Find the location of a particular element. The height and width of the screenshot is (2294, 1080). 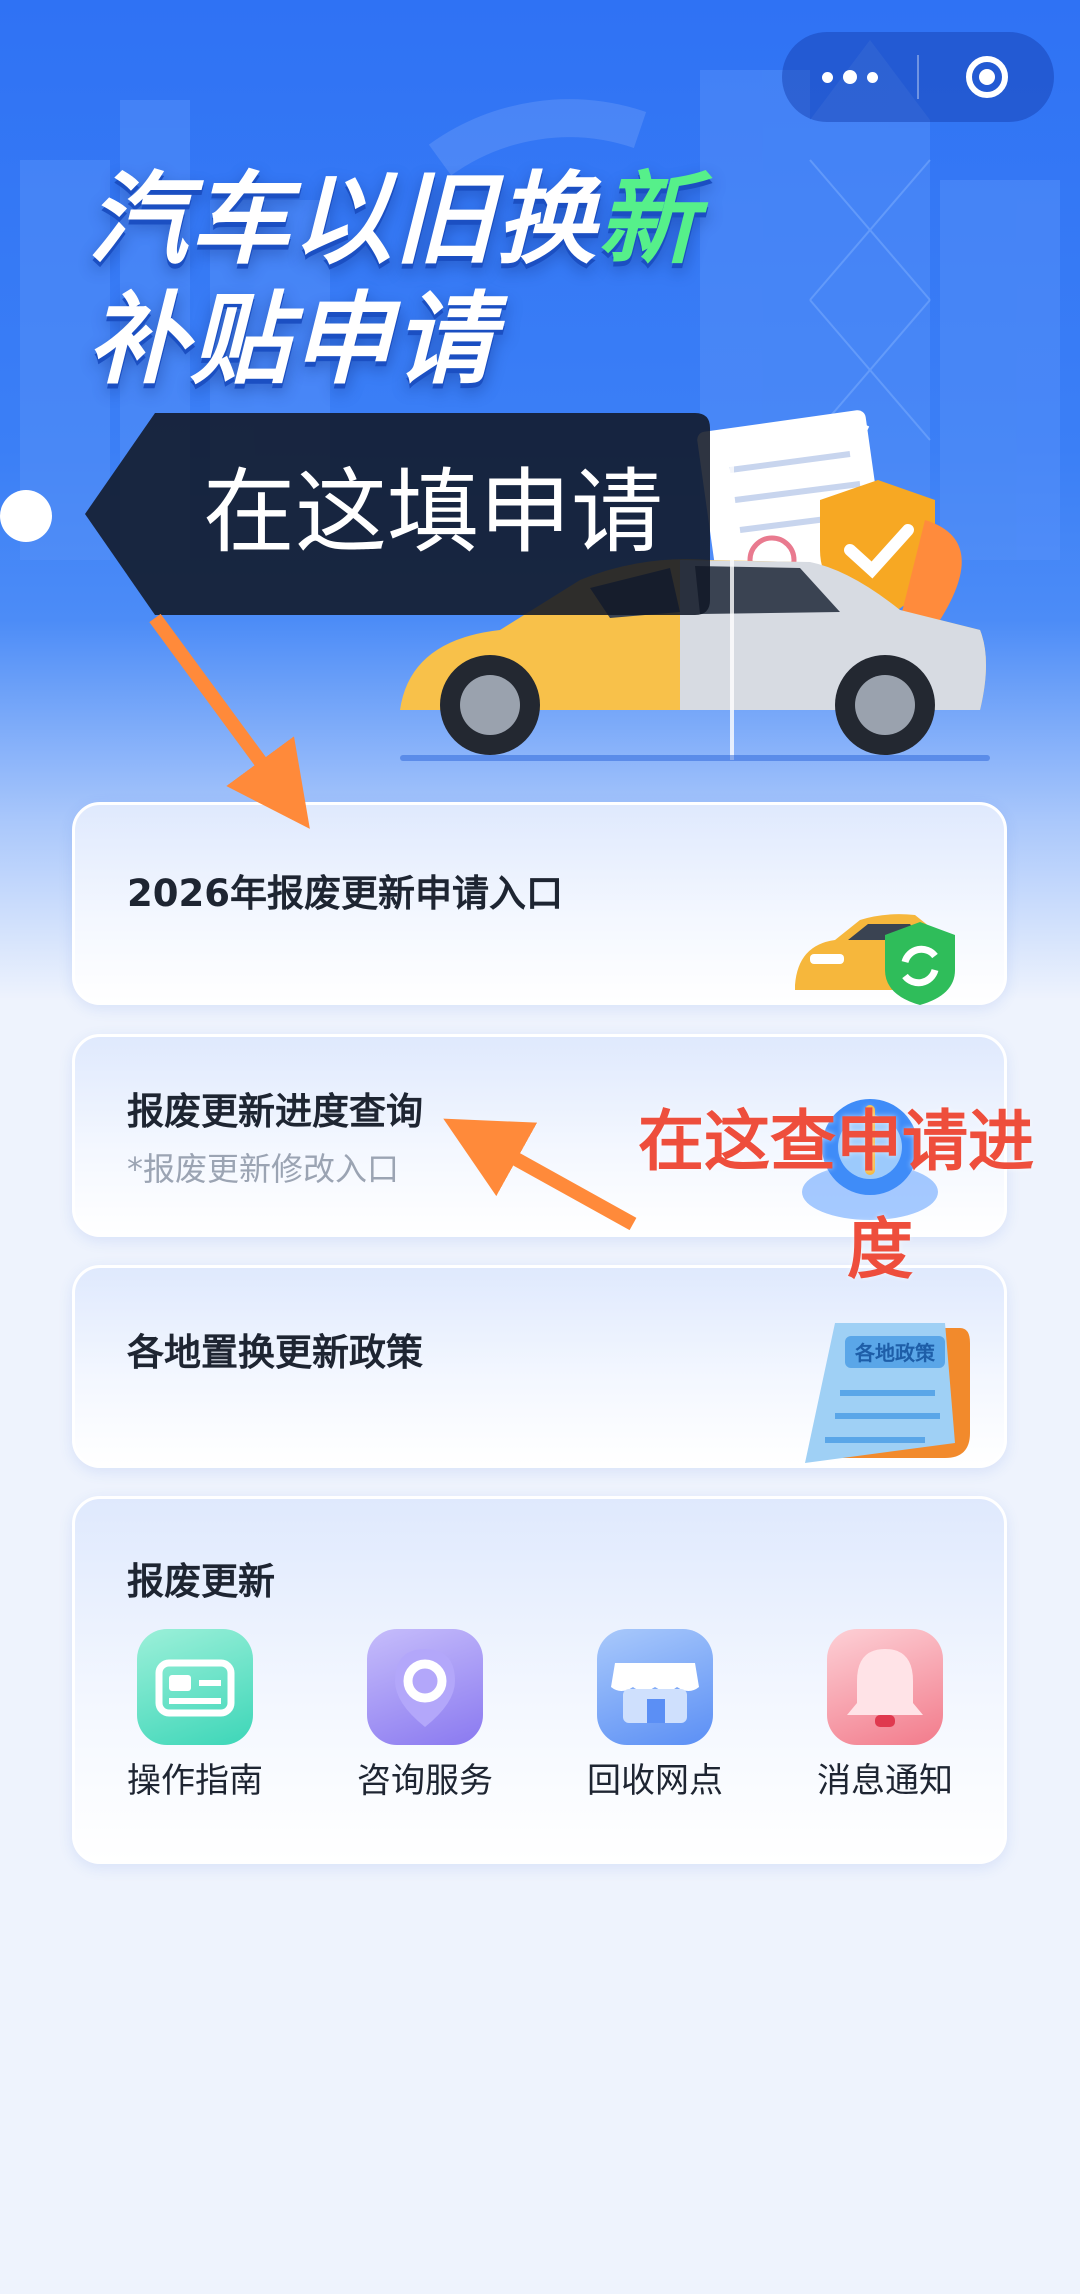

apply-entry-title: 2026年报废更新申请入口 is located at coordinates (345, 893).